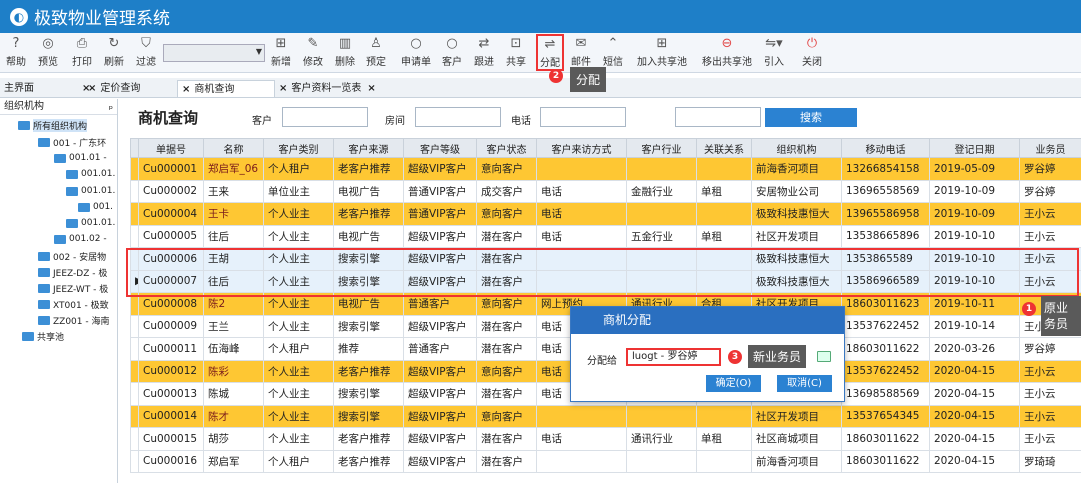  I want to click on column-header: 移动电话, so click(885, 148).